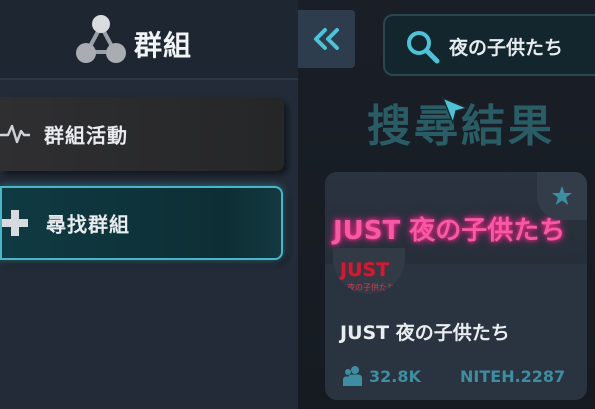 The width and height of the screenshot is (595, 409). Describe the element at coordinates (163, 45) in the screenshot. I see `sidebar-title: 群組` at that location.